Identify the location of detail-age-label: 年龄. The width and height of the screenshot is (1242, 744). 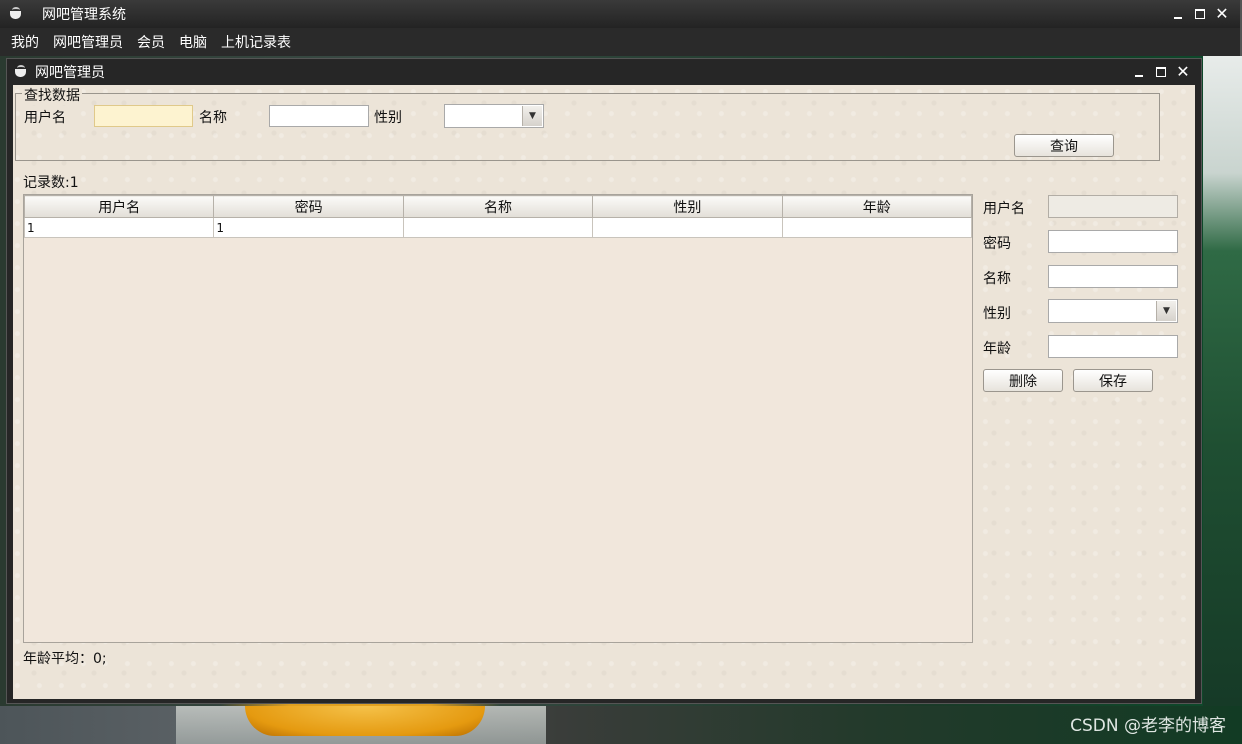
(997, 349).